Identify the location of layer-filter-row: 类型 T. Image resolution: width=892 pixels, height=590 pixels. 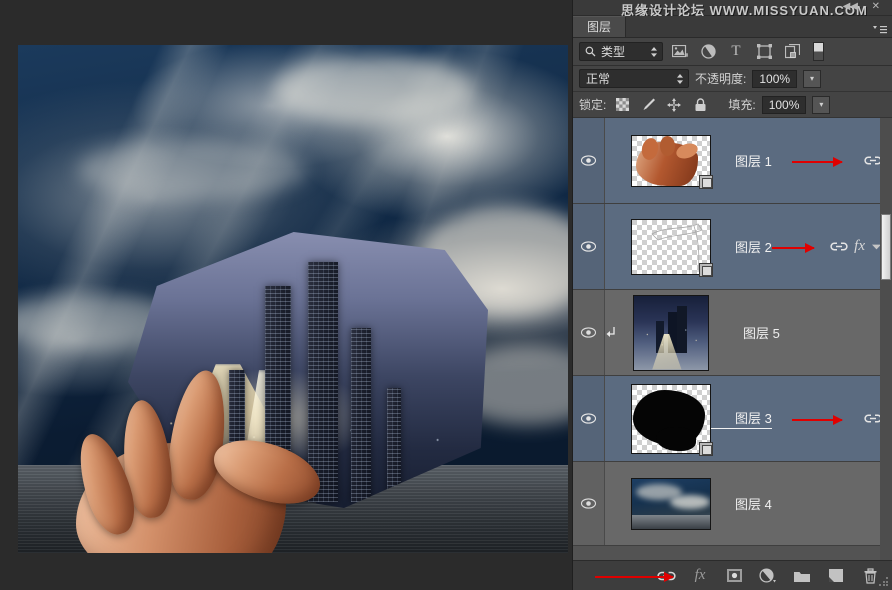
(732, 52).